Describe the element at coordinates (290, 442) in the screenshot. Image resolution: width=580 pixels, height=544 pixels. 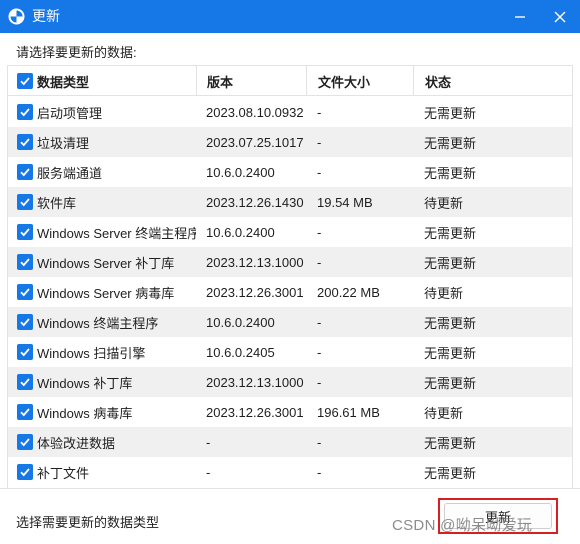
I see `table-row: 体验改进数据 - - 无需更新` at that location.